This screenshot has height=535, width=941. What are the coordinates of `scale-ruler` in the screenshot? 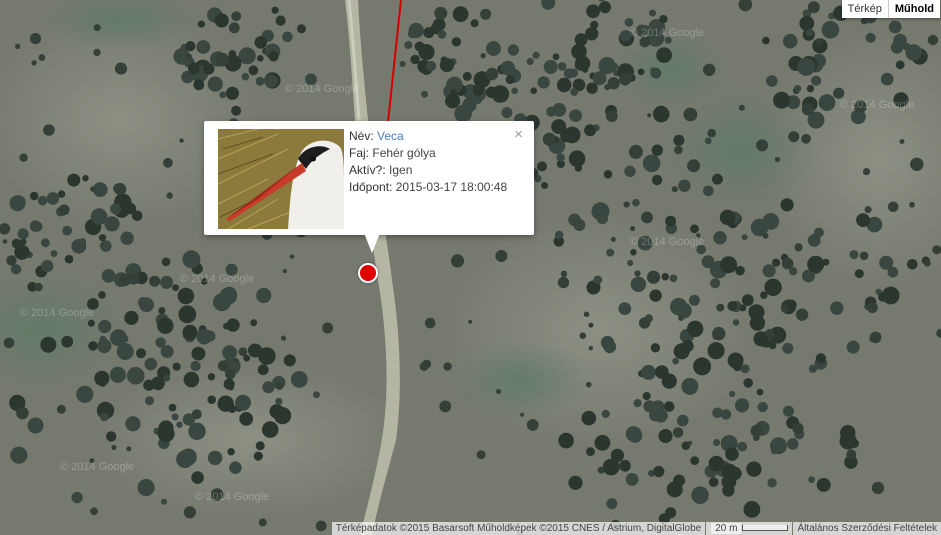 It's located at (765, 528).